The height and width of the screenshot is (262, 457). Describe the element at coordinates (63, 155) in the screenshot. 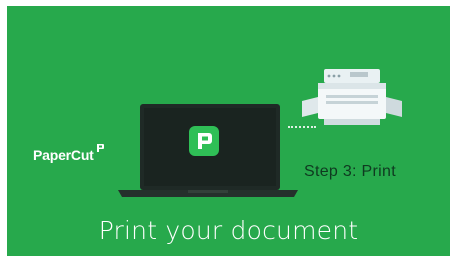

I see `brand-name: PaperCut` at that location.